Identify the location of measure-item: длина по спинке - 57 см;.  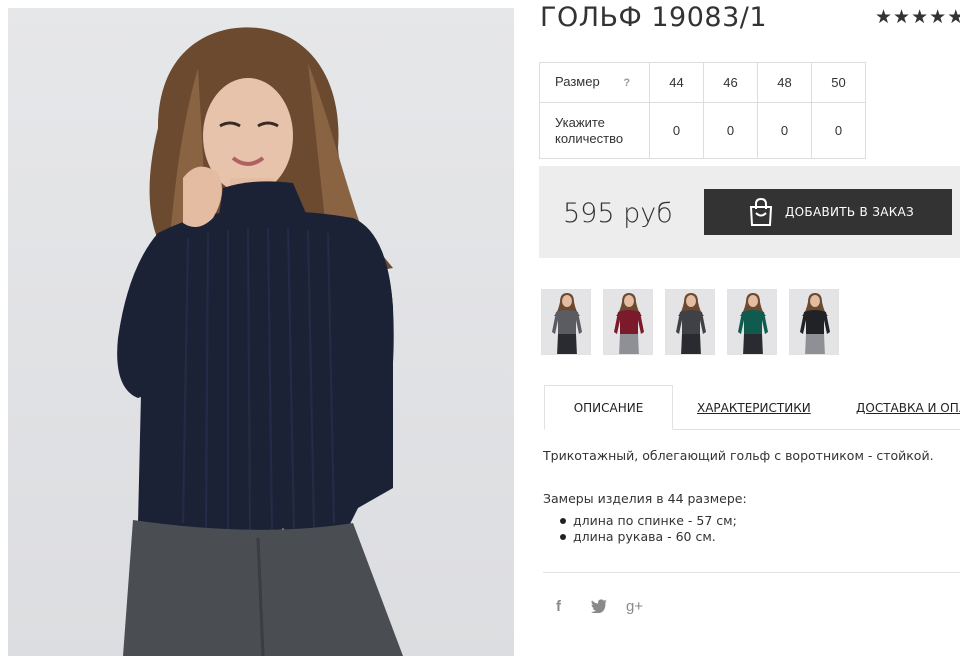
(648, 521).